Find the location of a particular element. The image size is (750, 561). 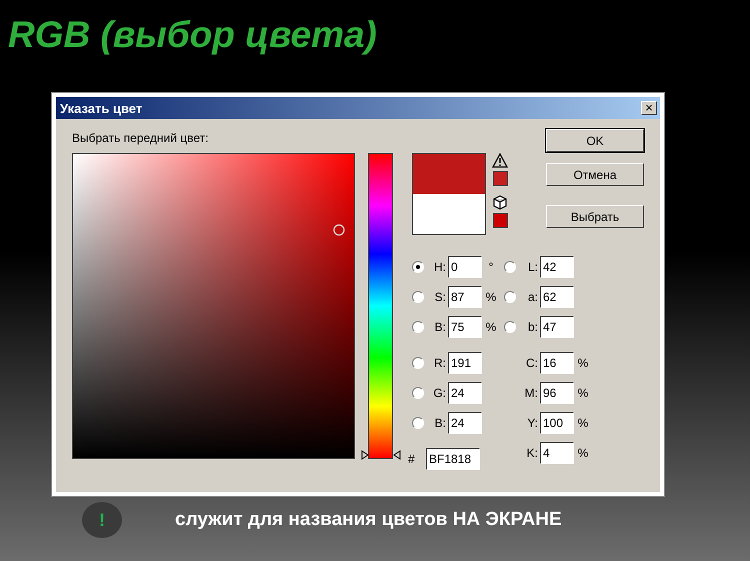

input-field: 87 is located at coordinates (465, 297).